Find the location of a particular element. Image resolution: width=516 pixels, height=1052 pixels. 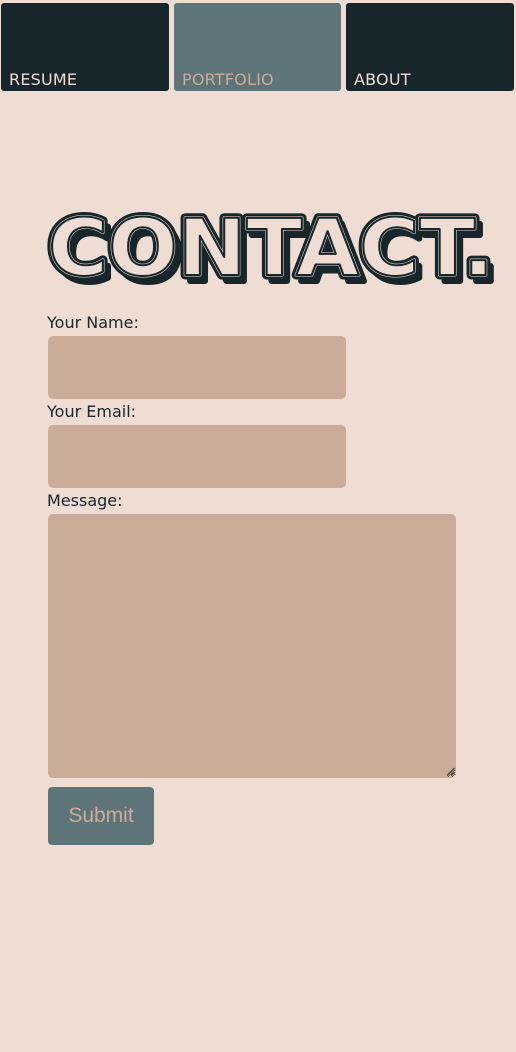

nav-tab-about: ABOUT is located at coordinates (430, 47).